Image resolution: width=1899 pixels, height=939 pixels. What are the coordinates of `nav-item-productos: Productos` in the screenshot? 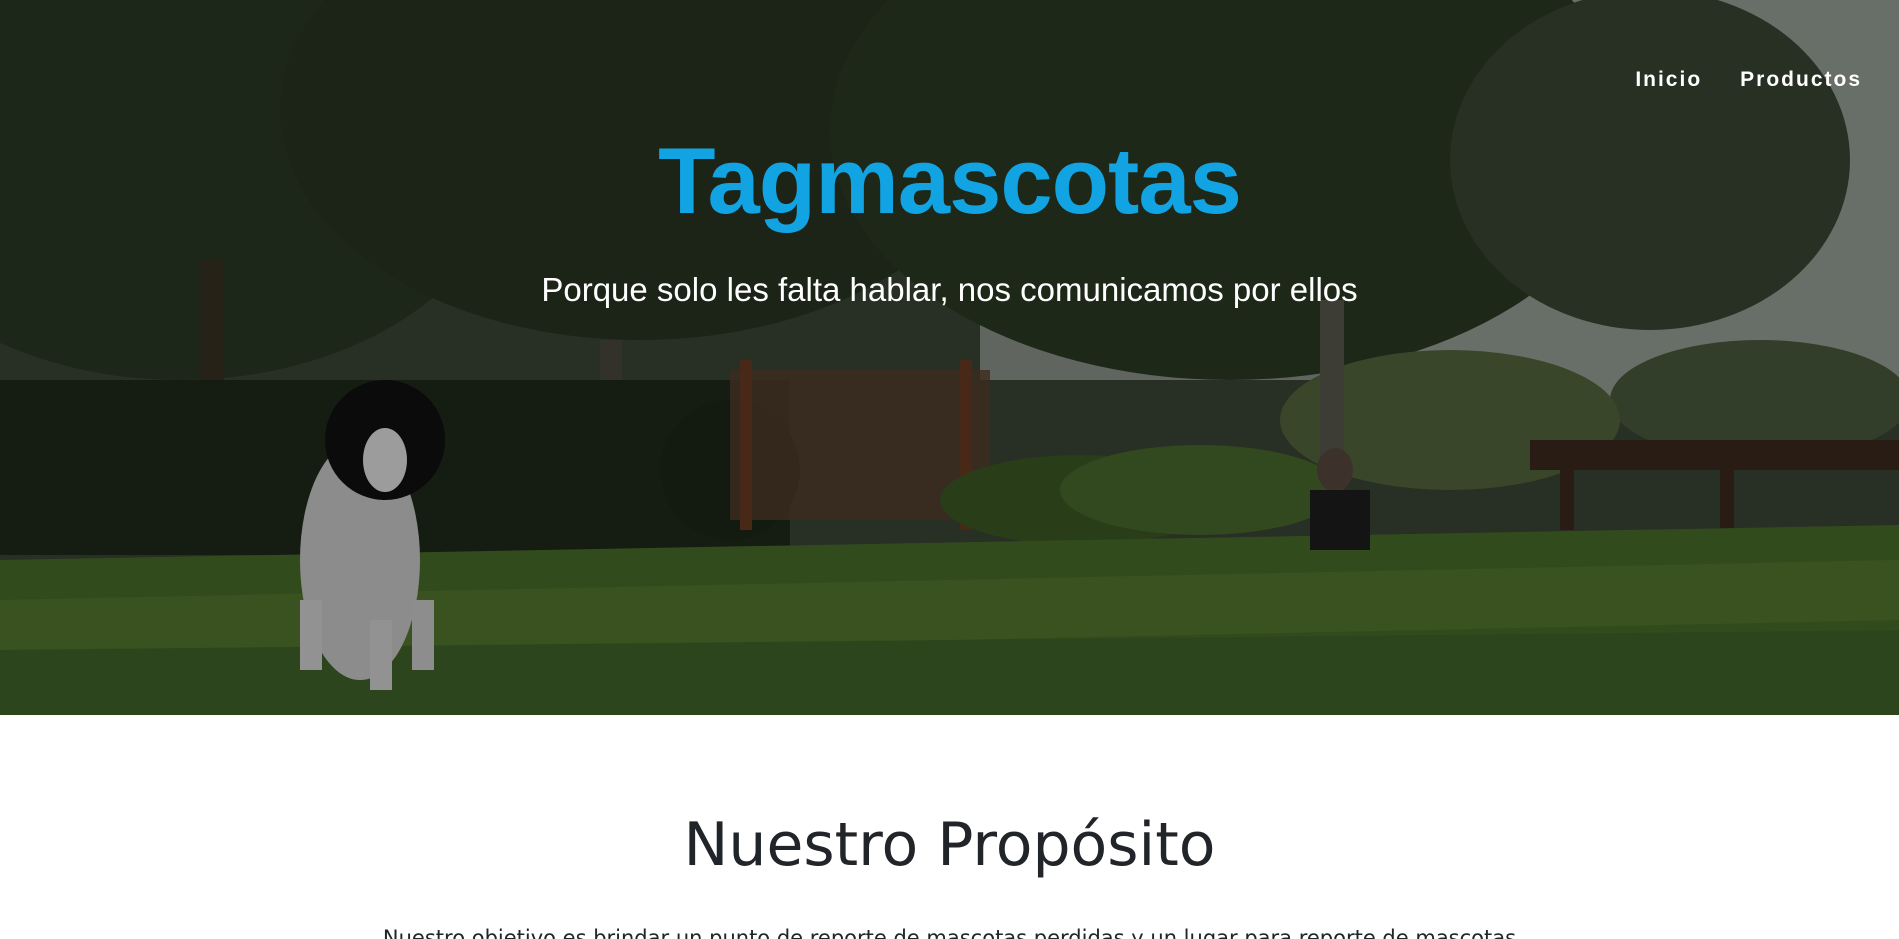 It's located at (1801, 80).